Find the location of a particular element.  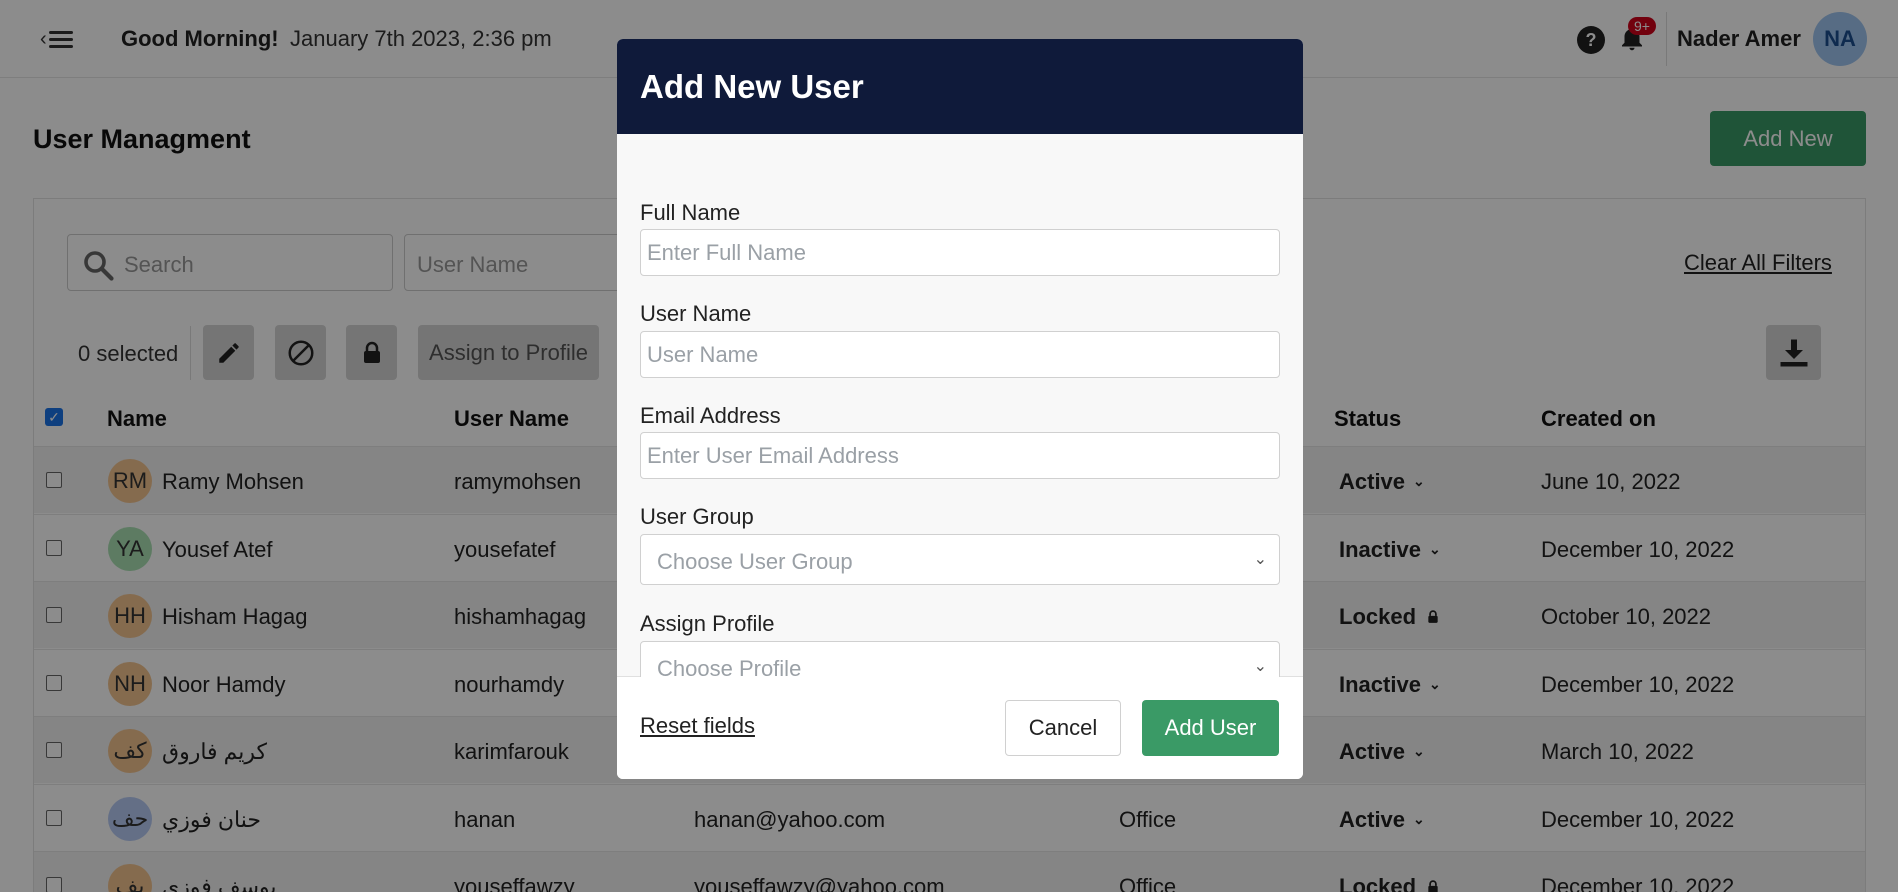

full-name-field is located at coordinates (960, 252).